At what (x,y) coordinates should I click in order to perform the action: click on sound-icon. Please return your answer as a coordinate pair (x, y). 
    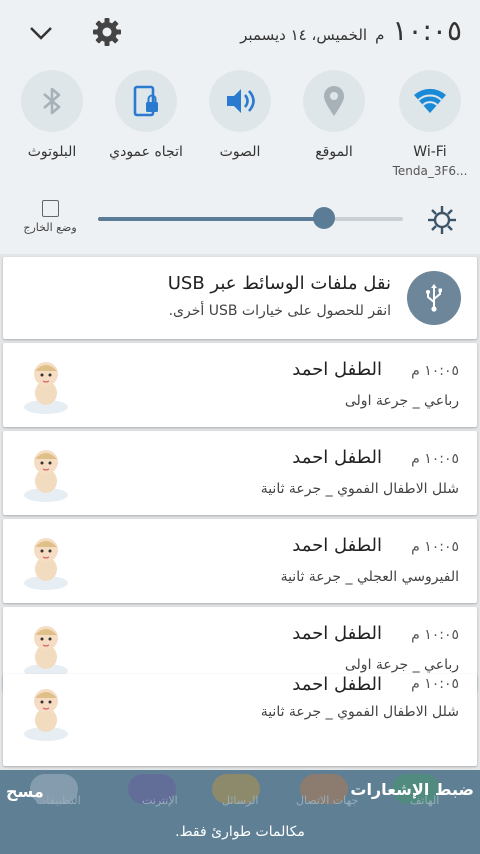
    Looking at the image, I should click on (241, 101).